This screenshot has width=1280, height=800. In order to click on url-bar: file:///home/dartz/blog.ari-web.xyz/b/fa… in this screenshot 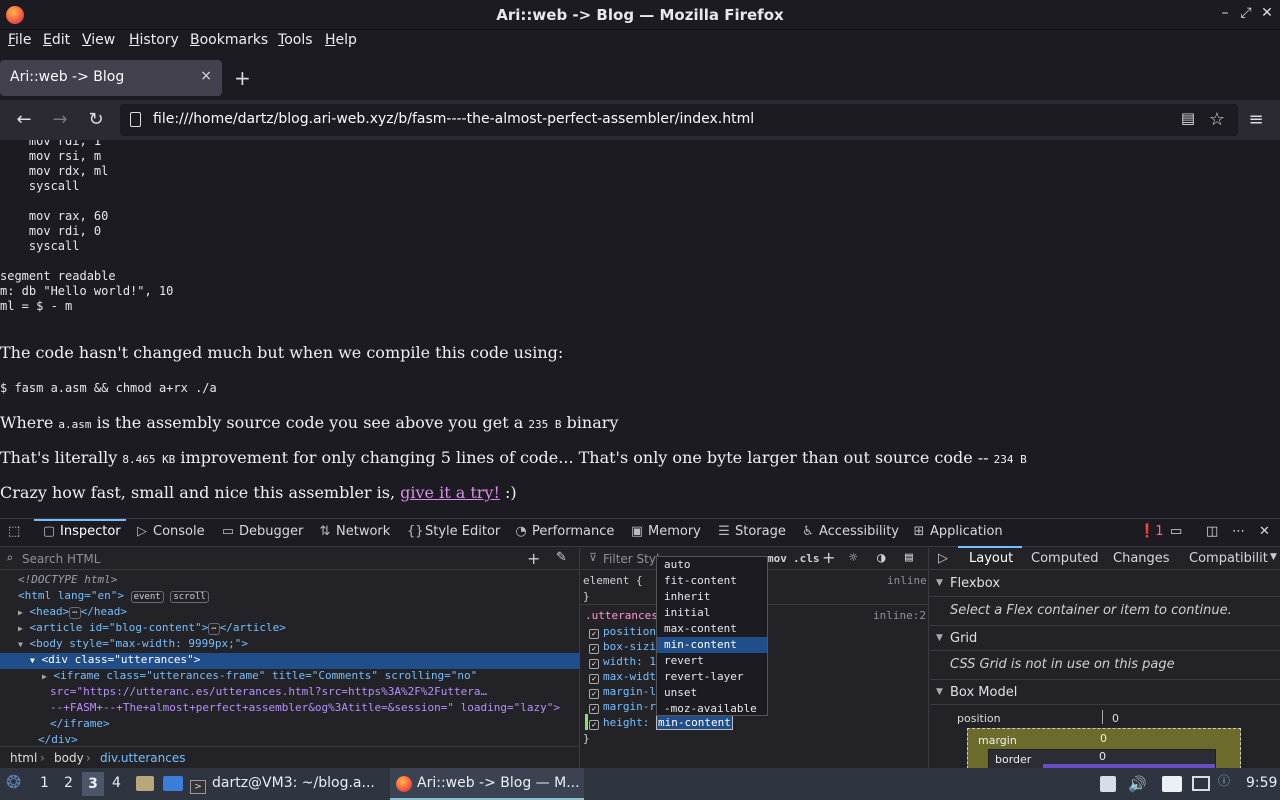, I will do `click(679, 120)`.